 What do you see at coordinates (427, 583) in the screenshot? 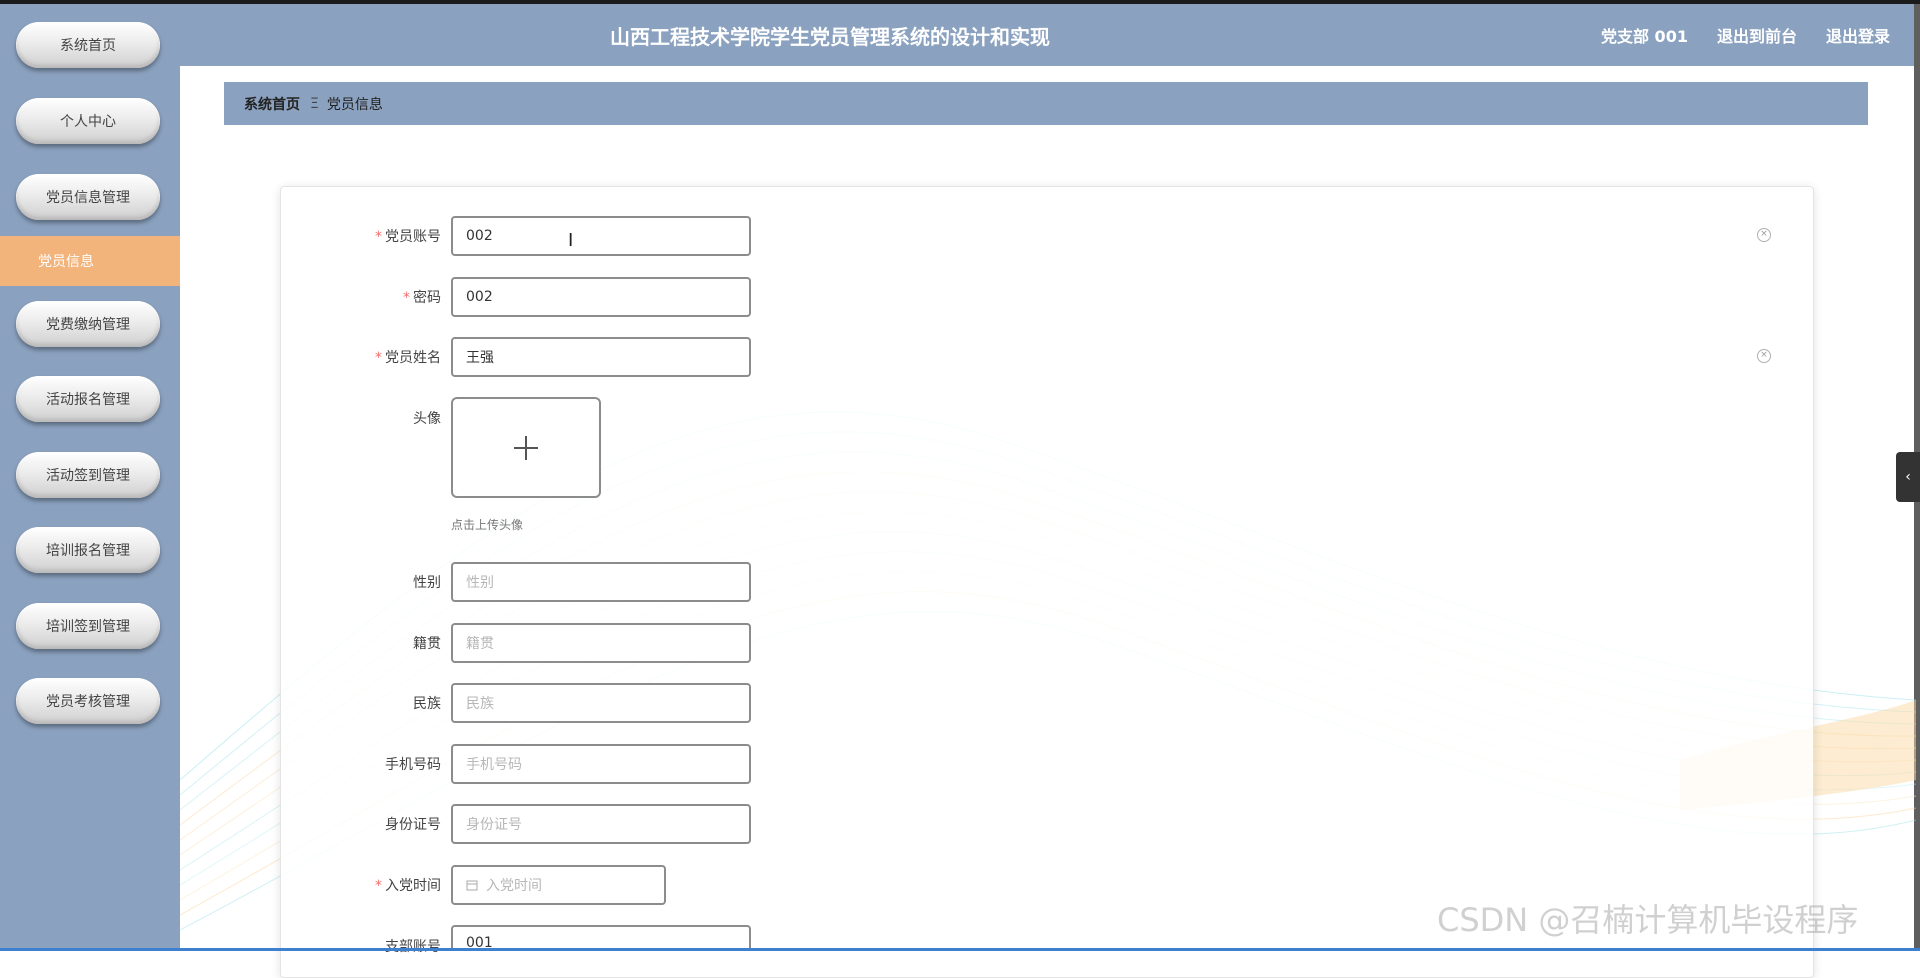
I see `gender-label: 性别` at bounding box center [427, 583].